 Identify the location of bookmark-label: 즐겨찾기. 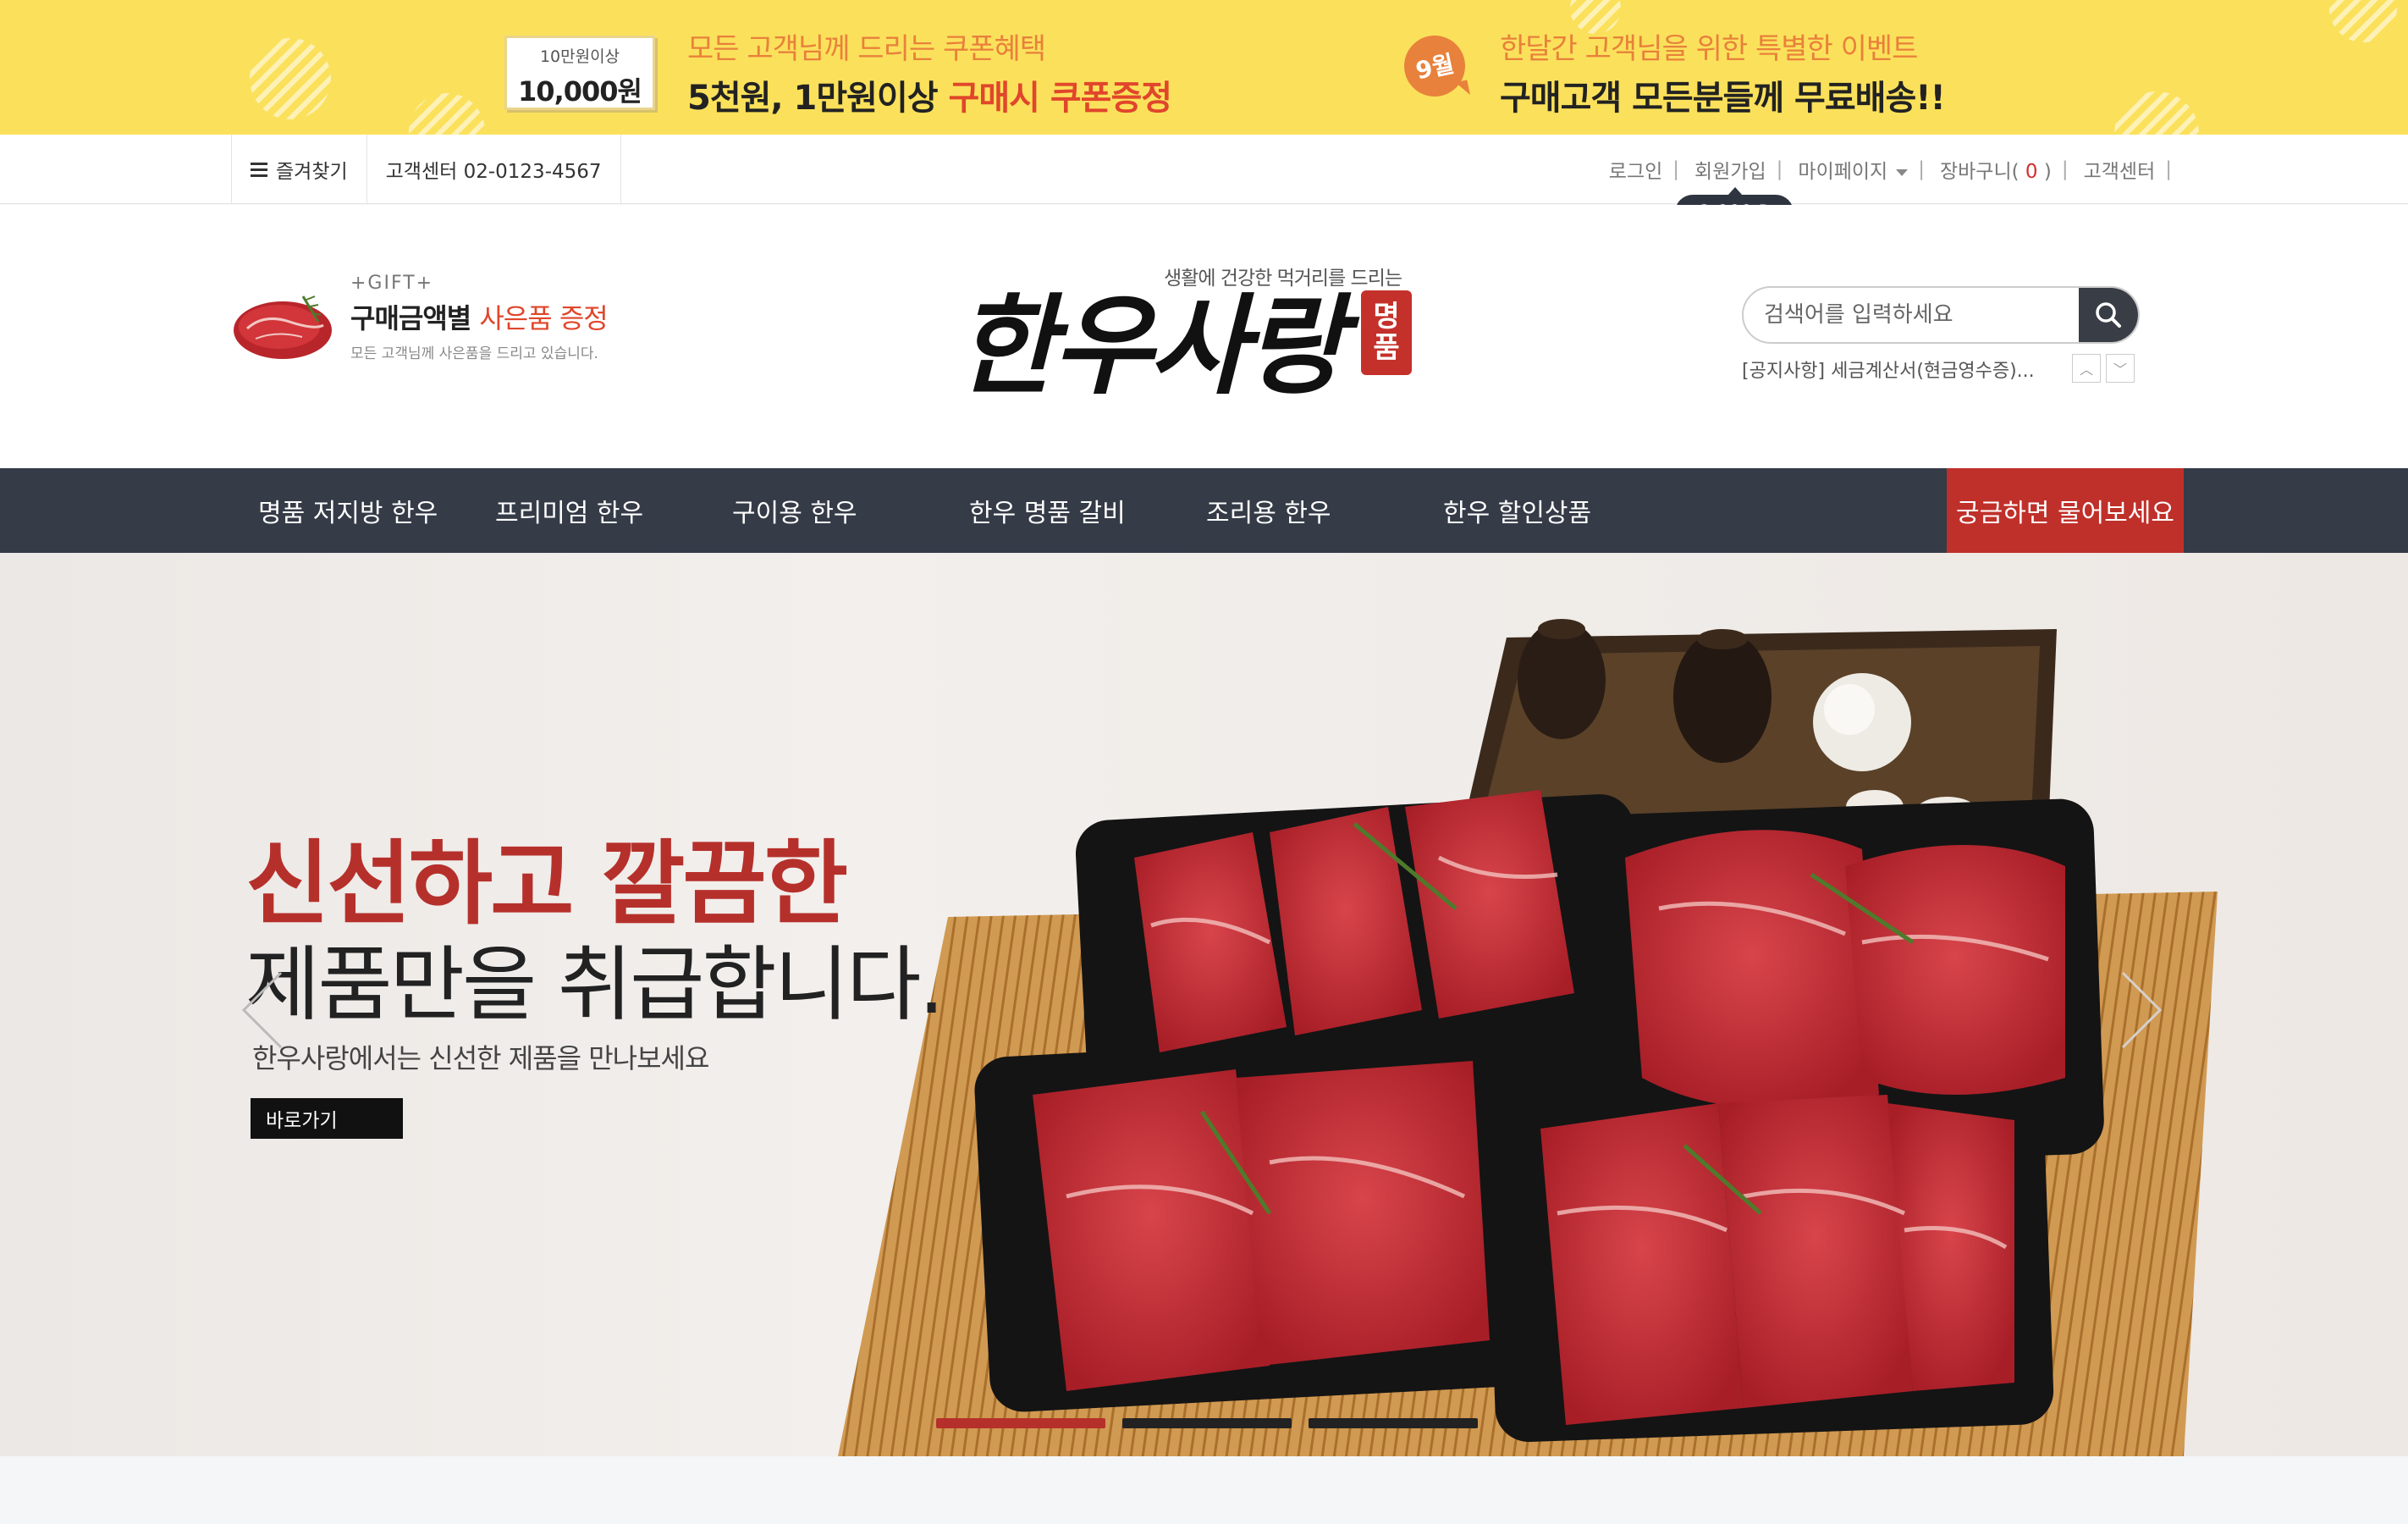
(312, 172).